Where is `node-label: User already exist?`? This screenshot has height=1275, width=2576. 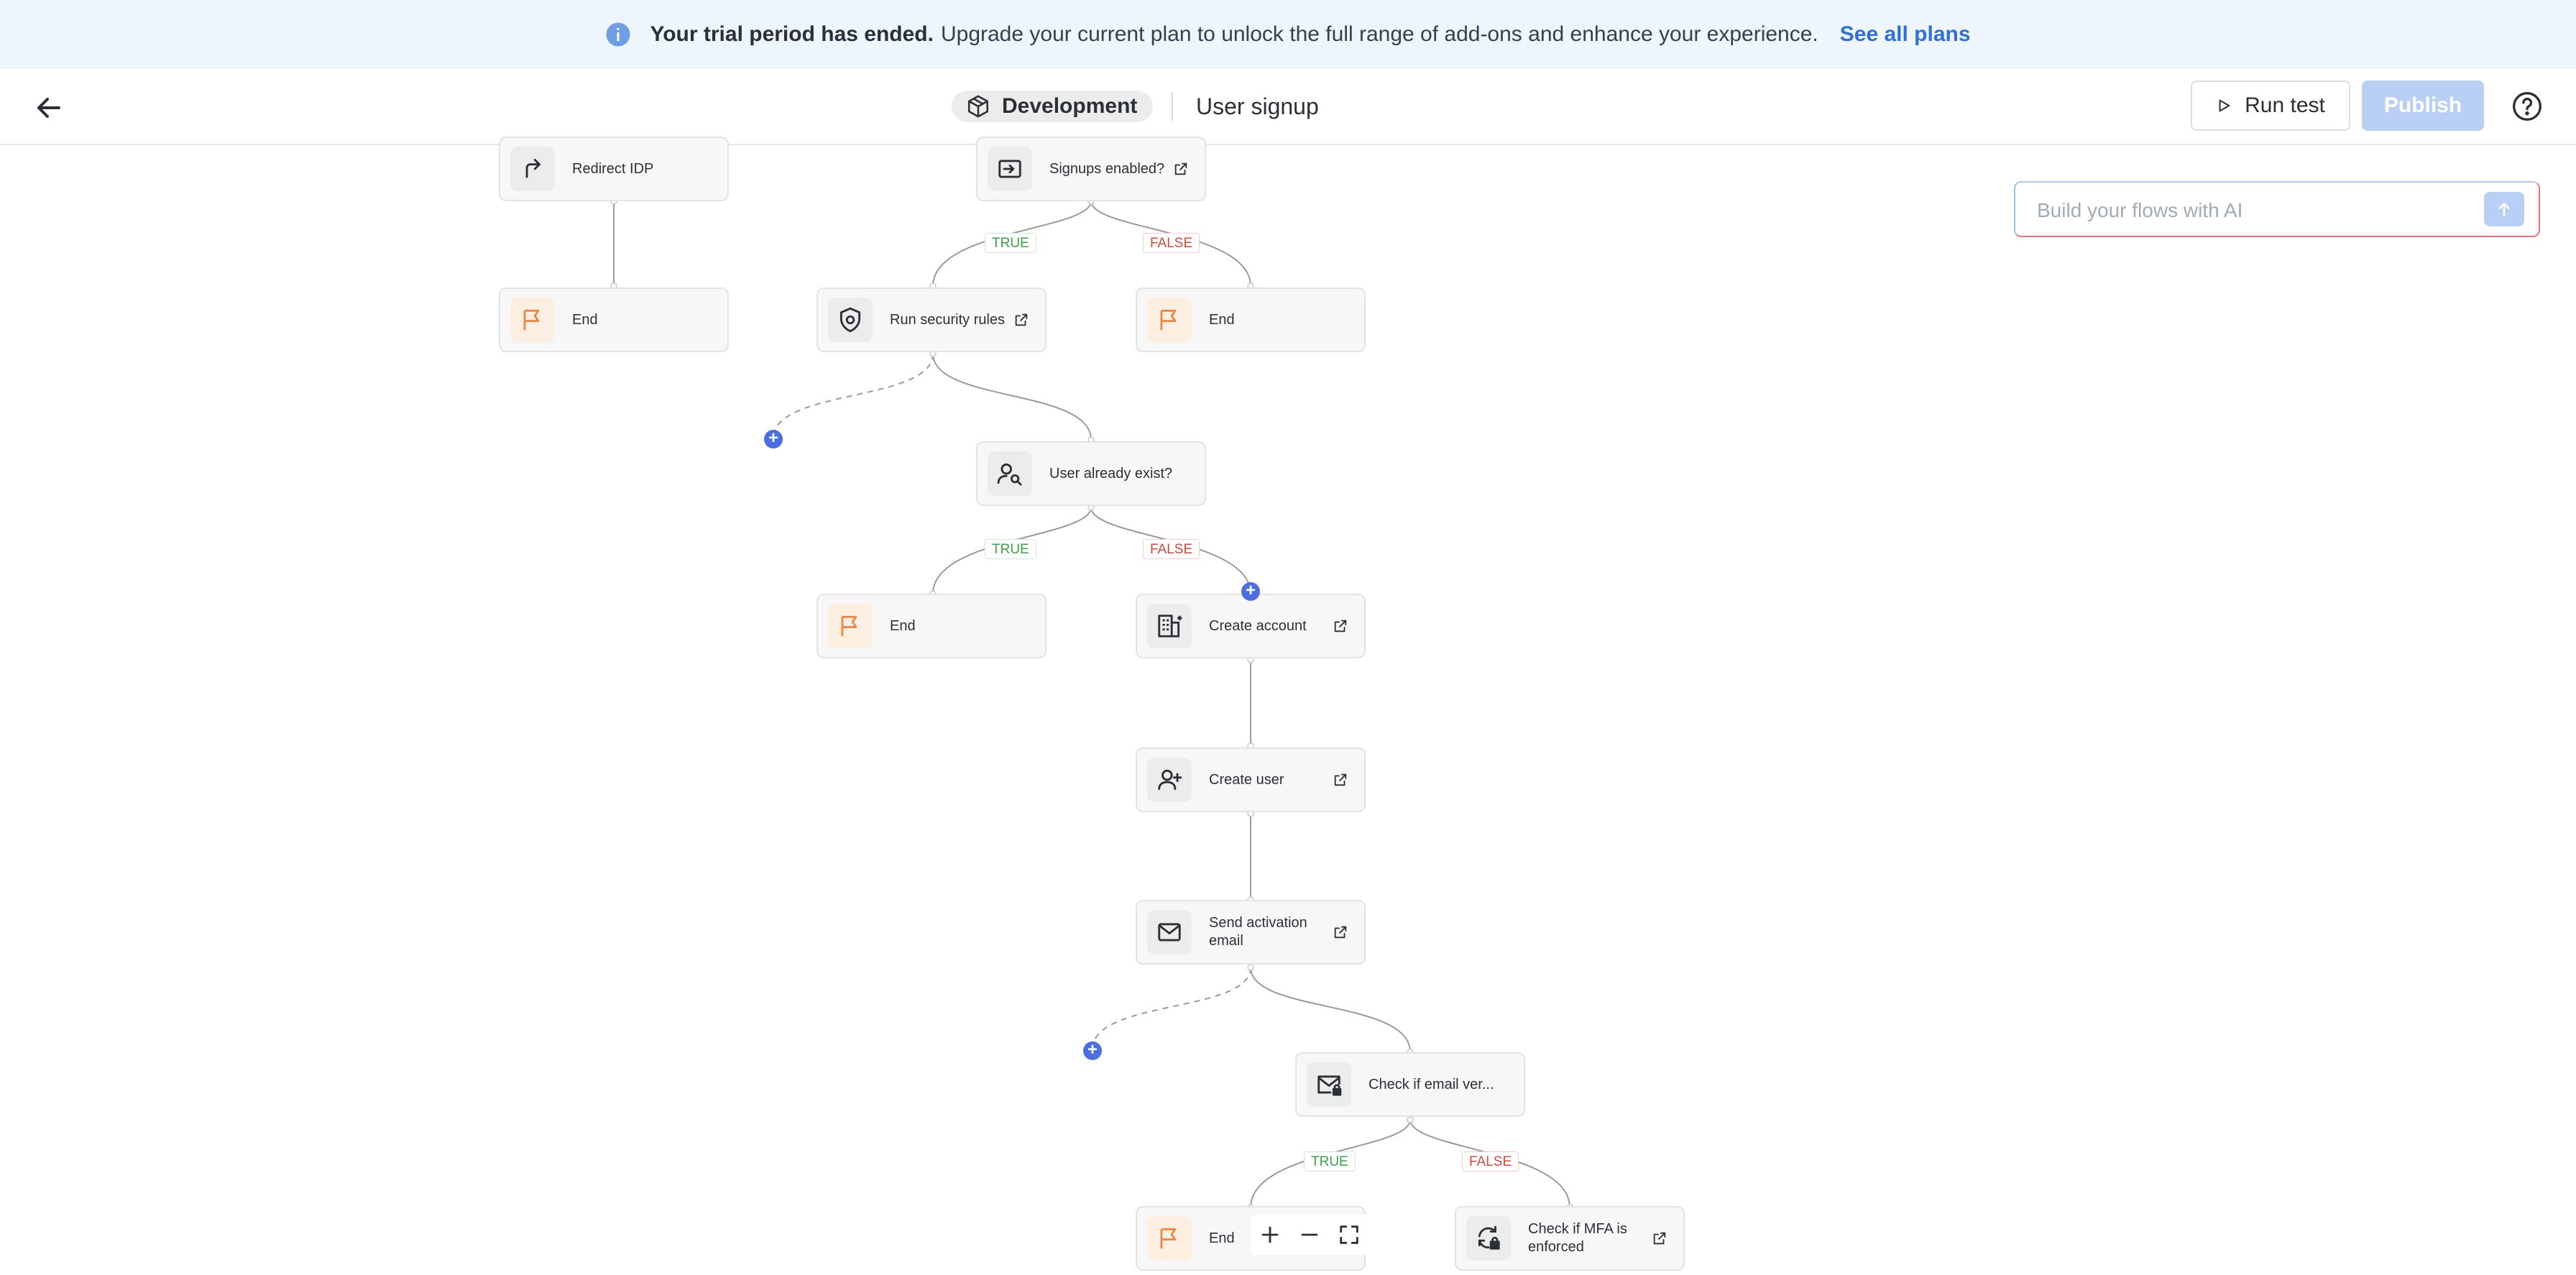
node-label: User already exist? is located at coordinates (1111, 473).